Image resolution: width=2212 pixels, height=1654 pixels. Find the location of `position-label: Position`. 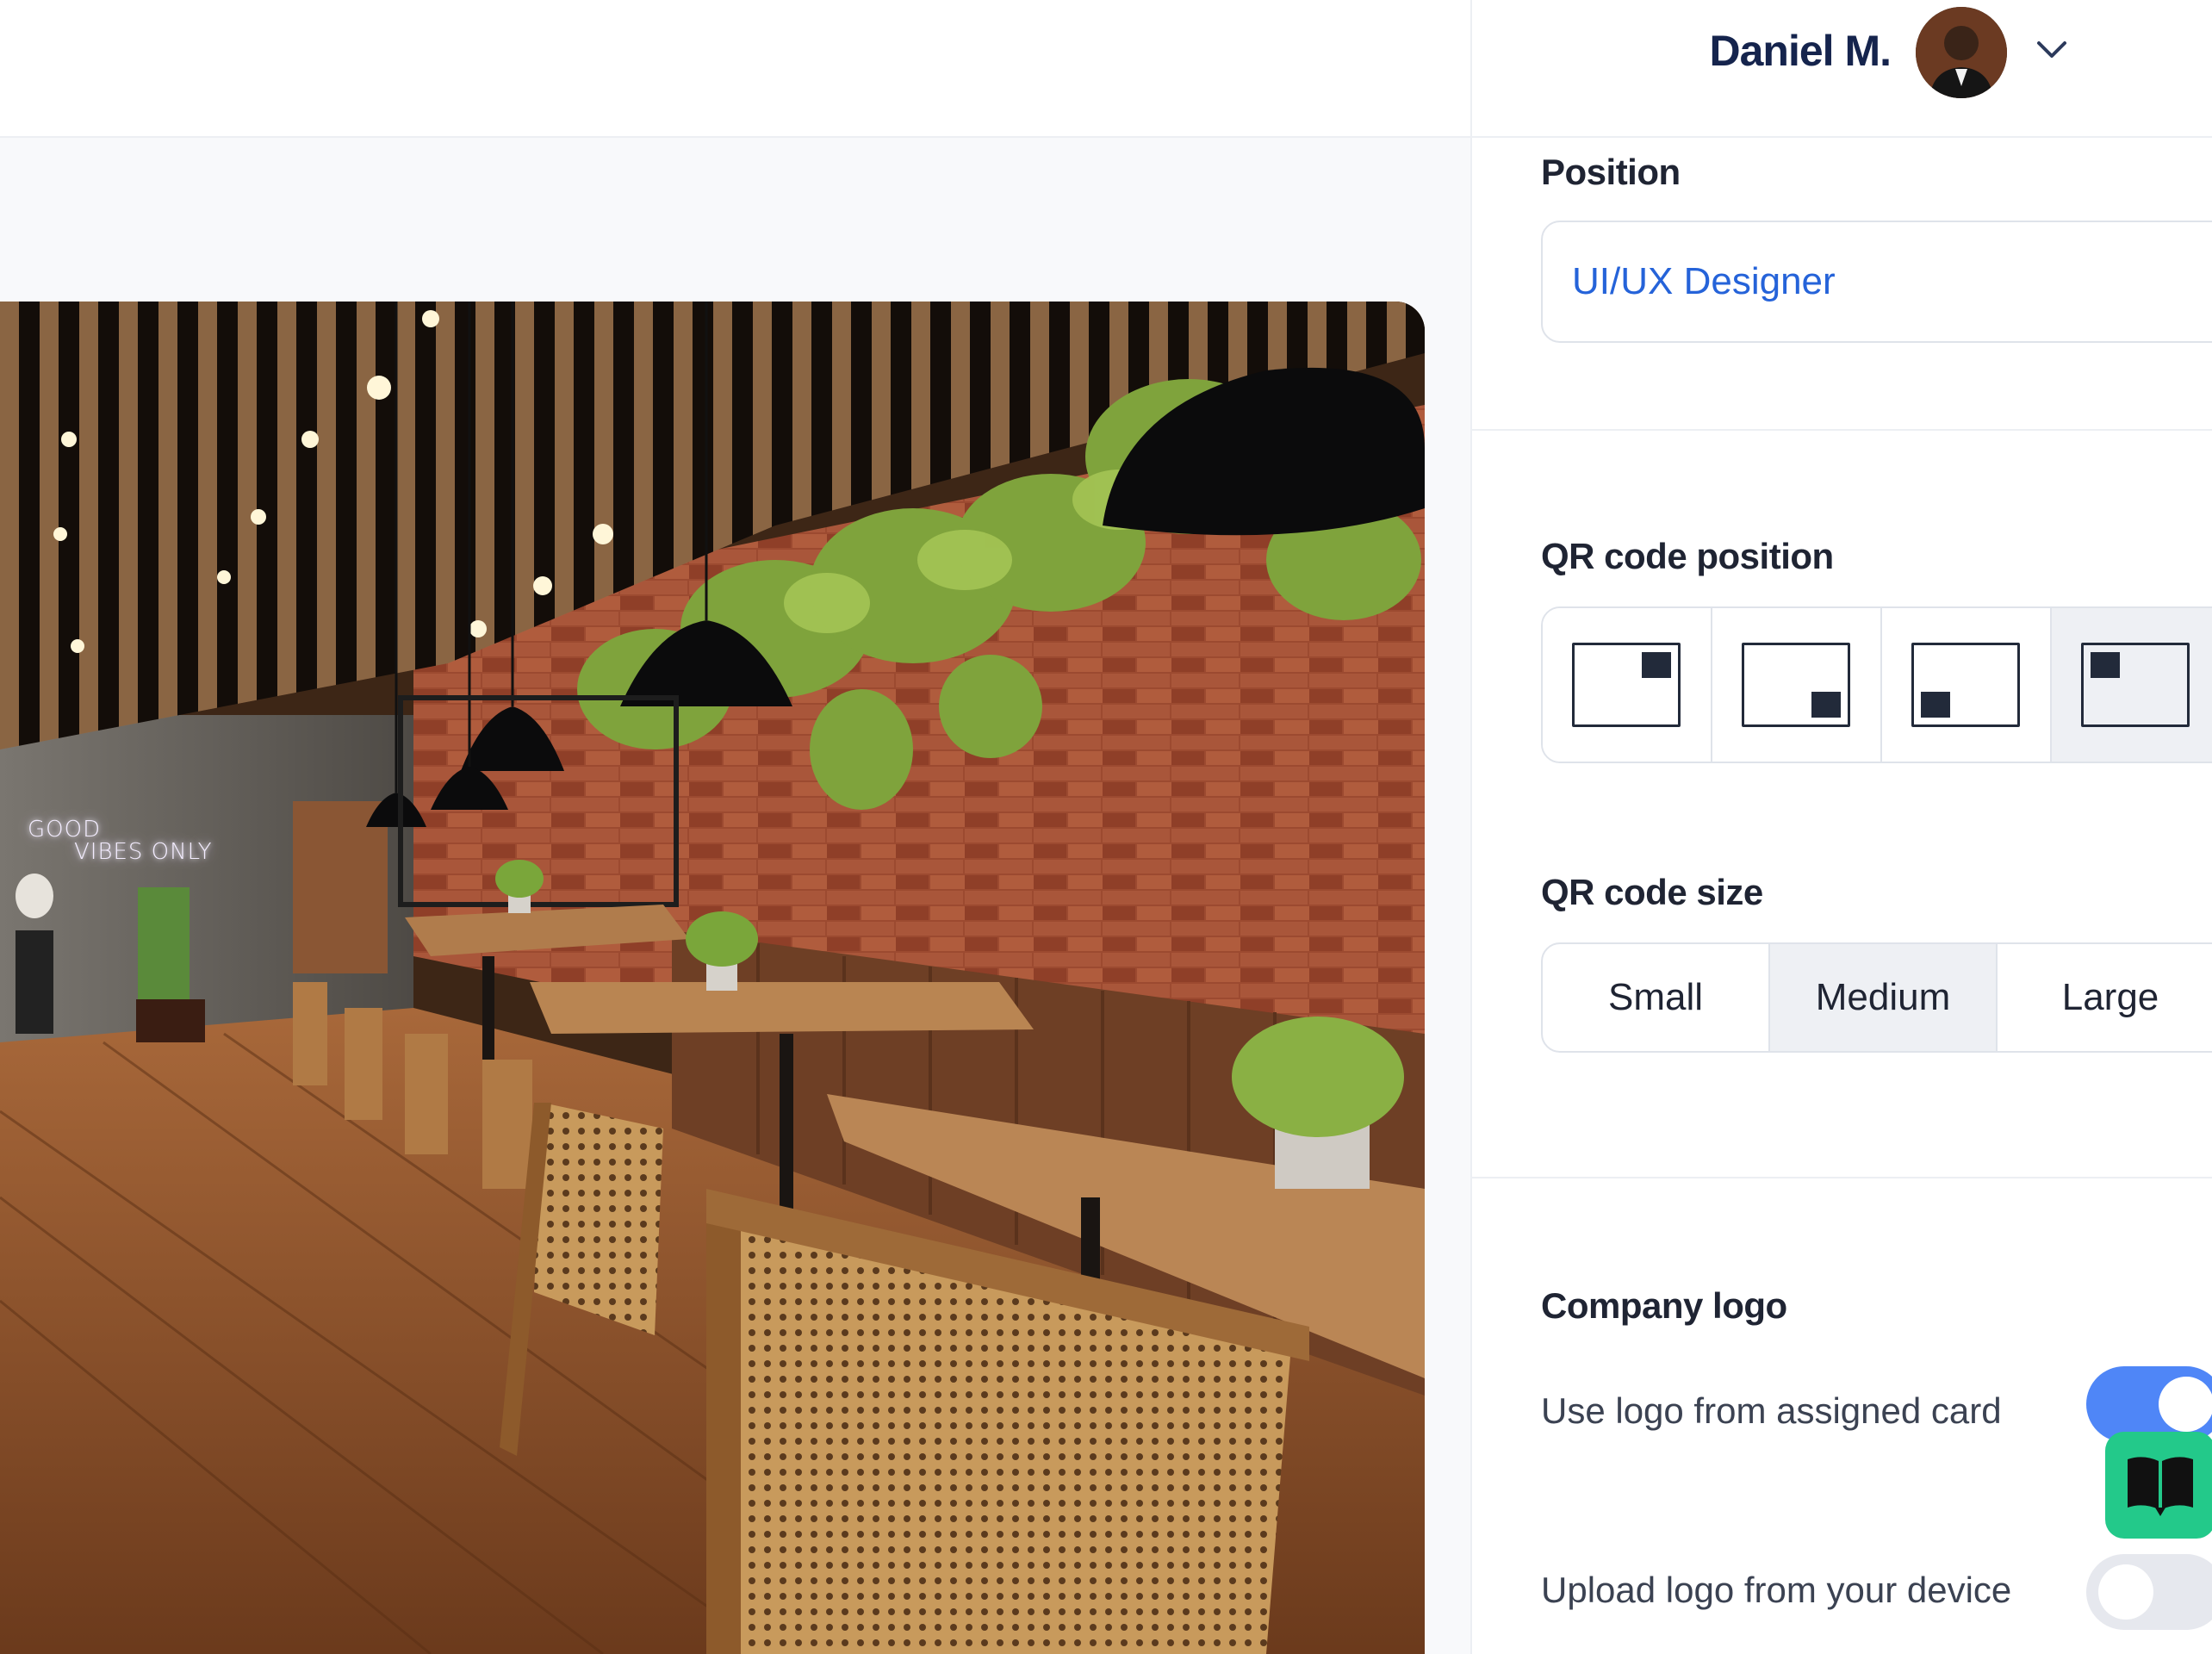

position-label: Position is located at coordinates (1611, 172).